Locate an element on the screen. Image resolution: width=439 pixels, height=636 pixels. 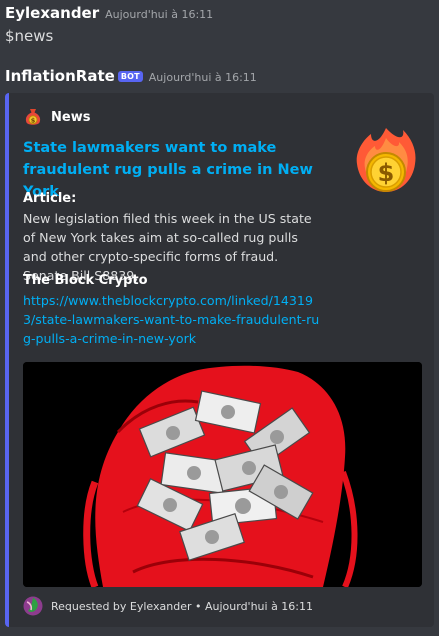
flaming-dollar-coin-icon: $ is located at coordinates (386, 160).